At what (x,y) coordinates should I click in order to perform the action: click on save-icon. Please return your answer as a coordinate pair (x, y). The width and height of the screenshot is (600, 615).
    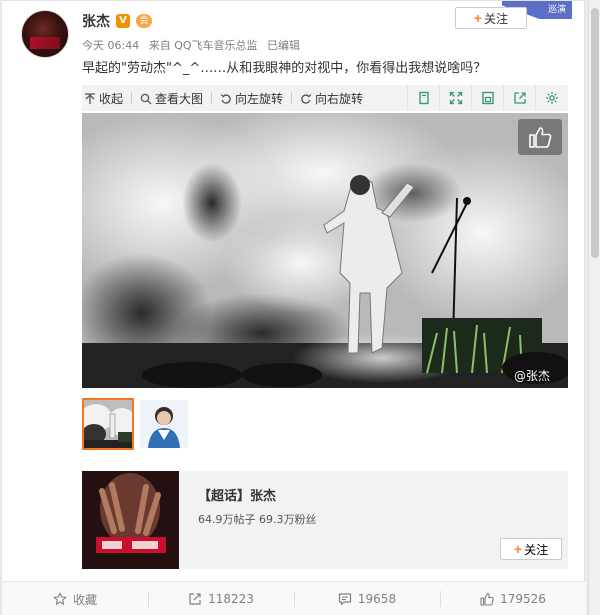
    Looking at the image, I should click on (487, 98).